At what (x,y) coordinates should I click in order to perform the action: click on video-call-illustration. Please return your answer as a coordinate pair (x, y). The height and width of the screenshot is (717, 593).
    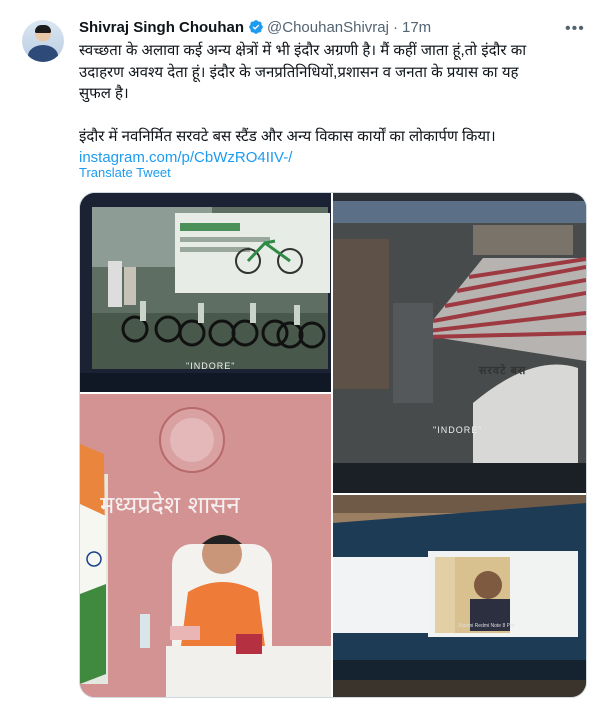
    Looking at the image, I should click on (459, 596).